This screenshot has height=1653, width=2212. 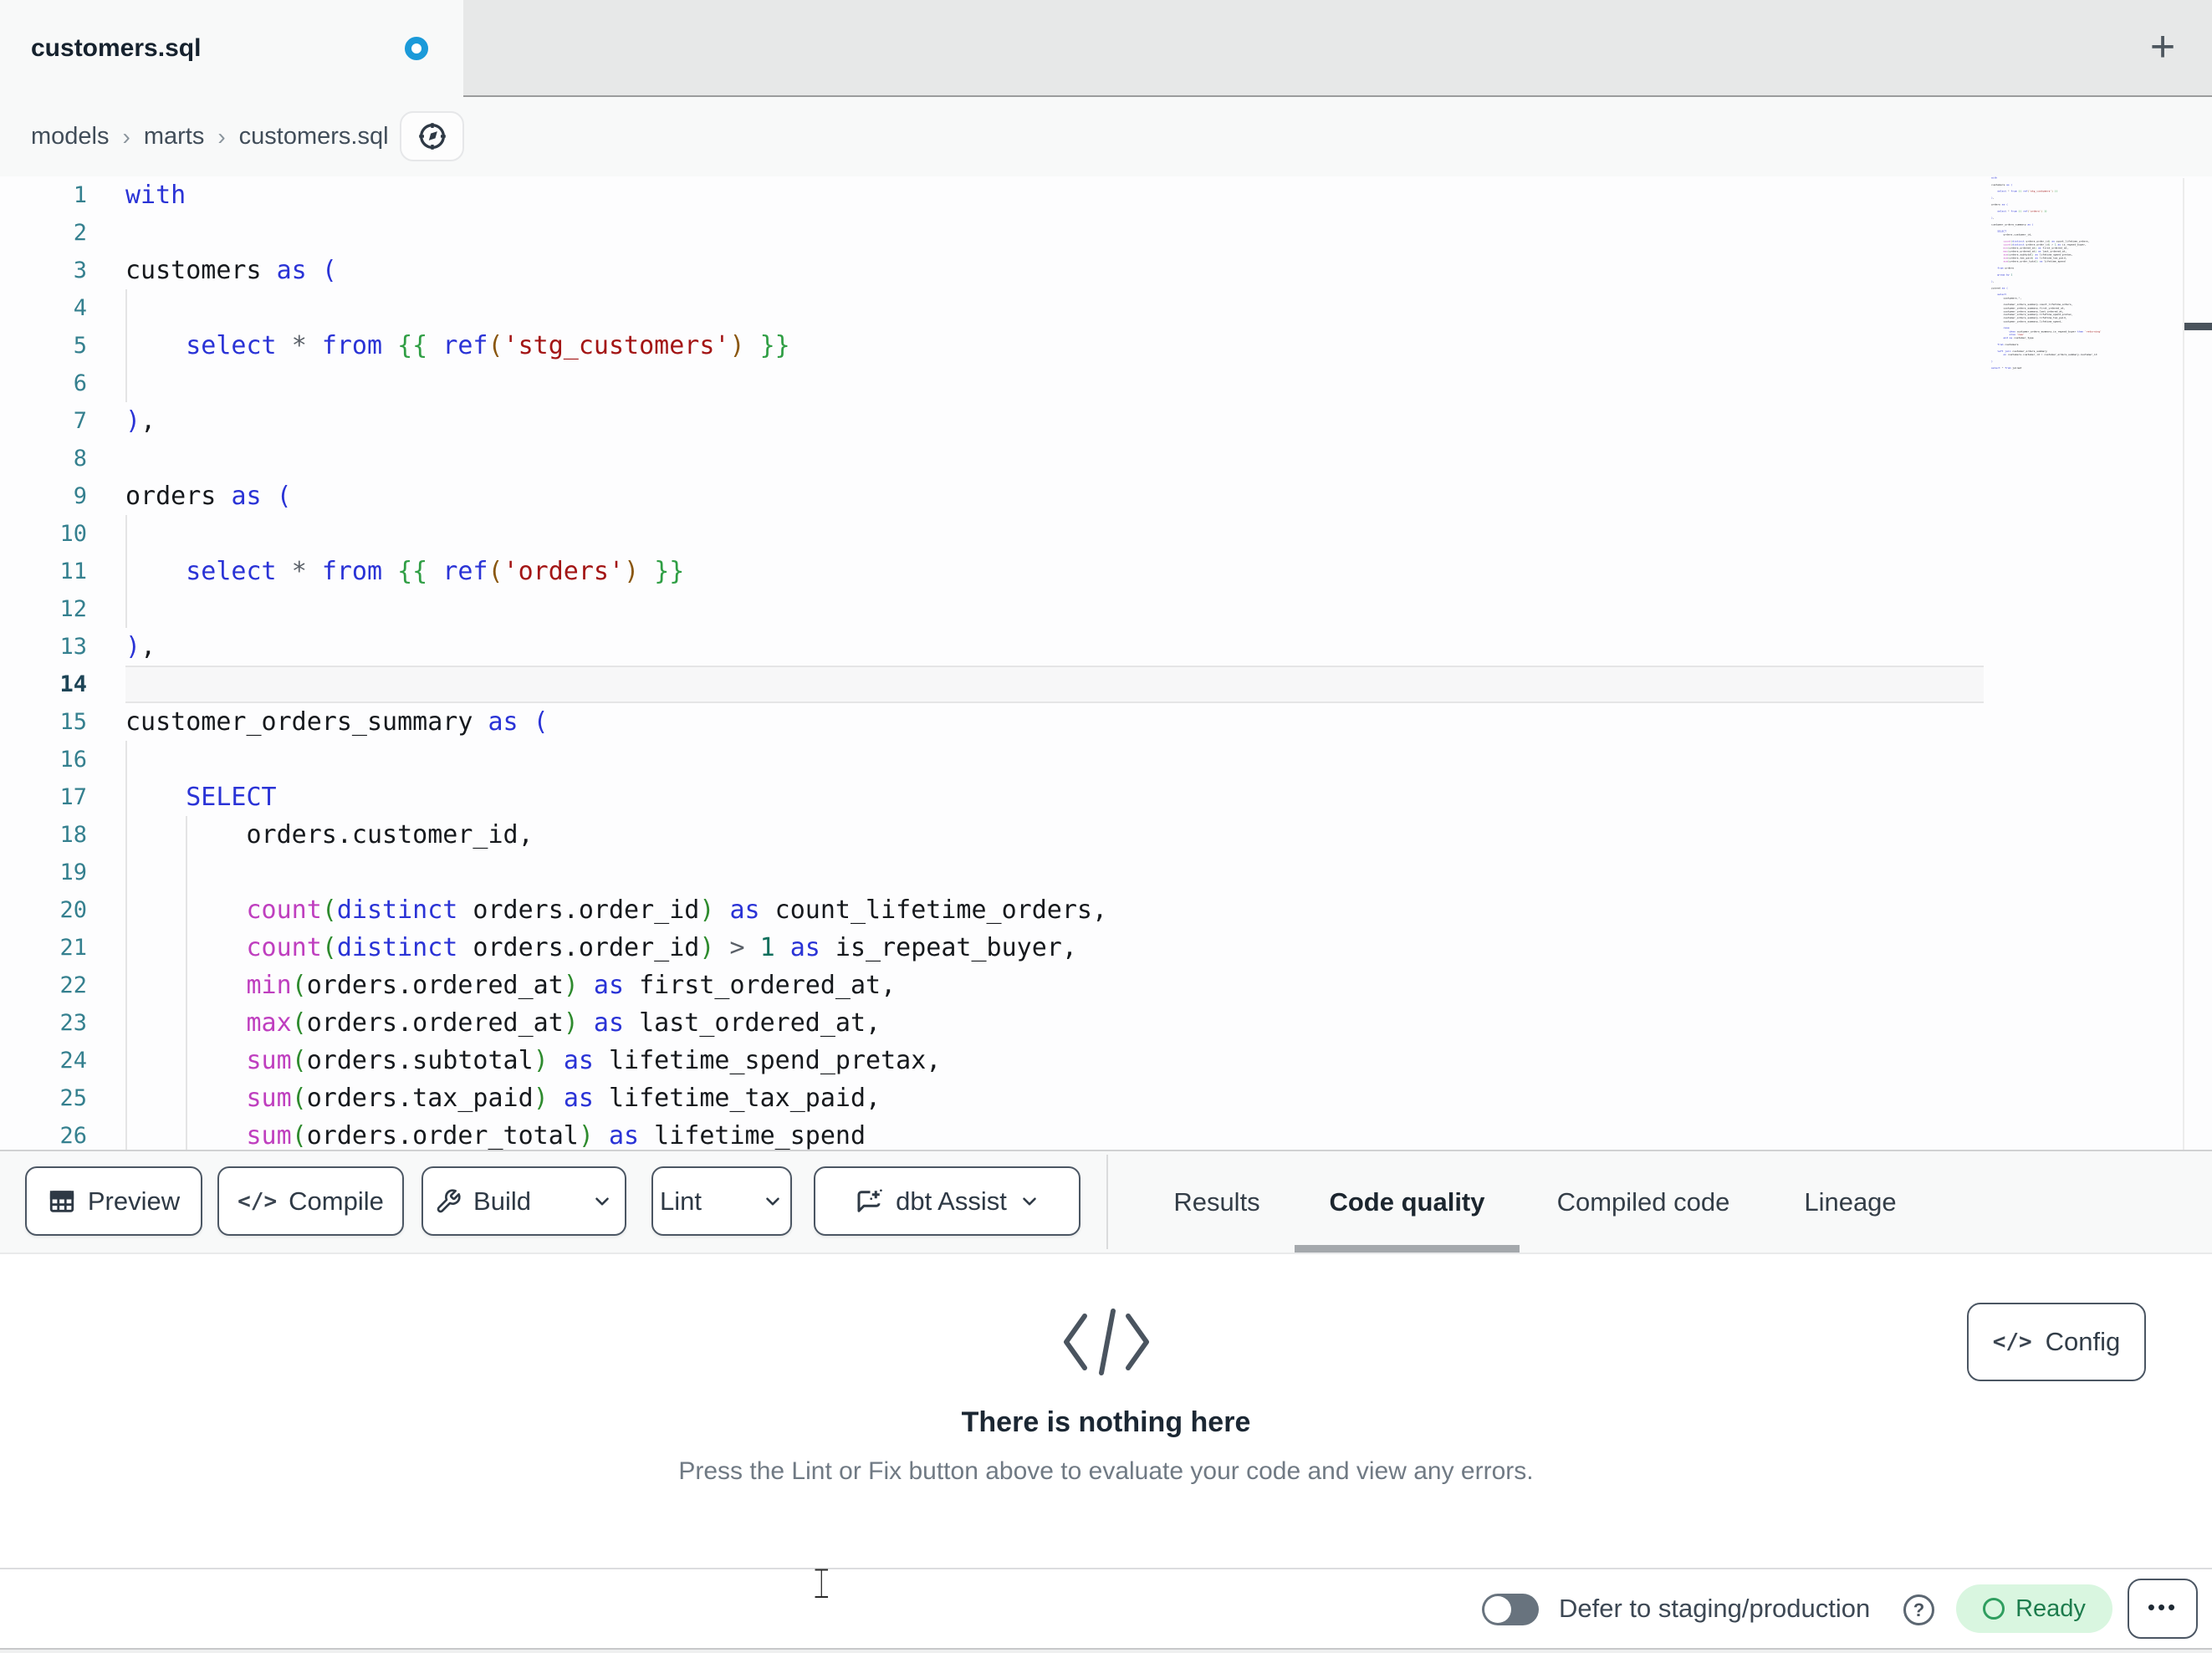 What do you see at coordinates (43, 346) in the screenshot?
I see `line-number: 5` at bounding box center [43, 346].